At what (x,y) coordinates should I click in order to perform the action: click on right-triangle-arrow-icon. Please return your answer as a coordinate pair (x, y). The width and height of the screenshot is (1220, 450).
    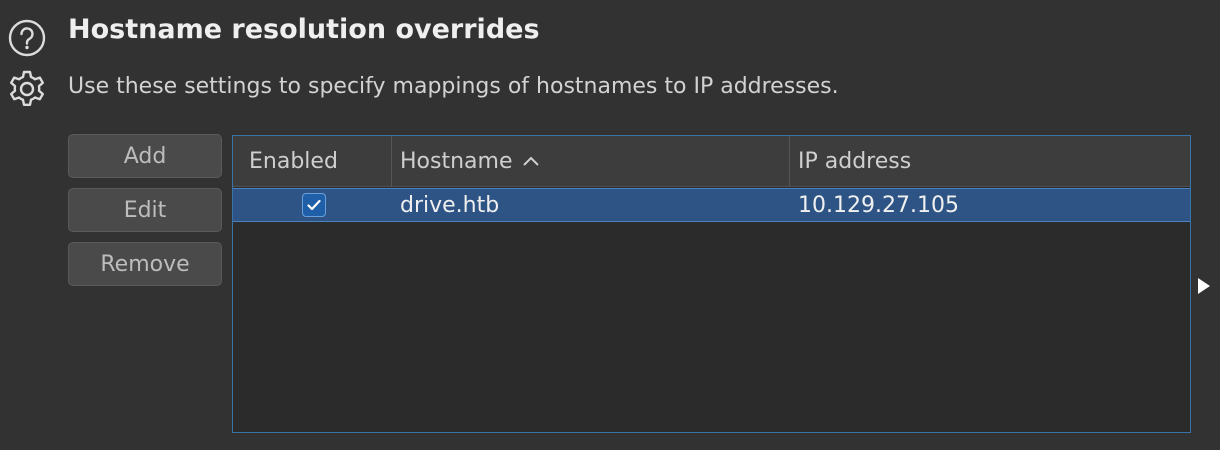
    Looking at the image, I should click on (1204, 286).